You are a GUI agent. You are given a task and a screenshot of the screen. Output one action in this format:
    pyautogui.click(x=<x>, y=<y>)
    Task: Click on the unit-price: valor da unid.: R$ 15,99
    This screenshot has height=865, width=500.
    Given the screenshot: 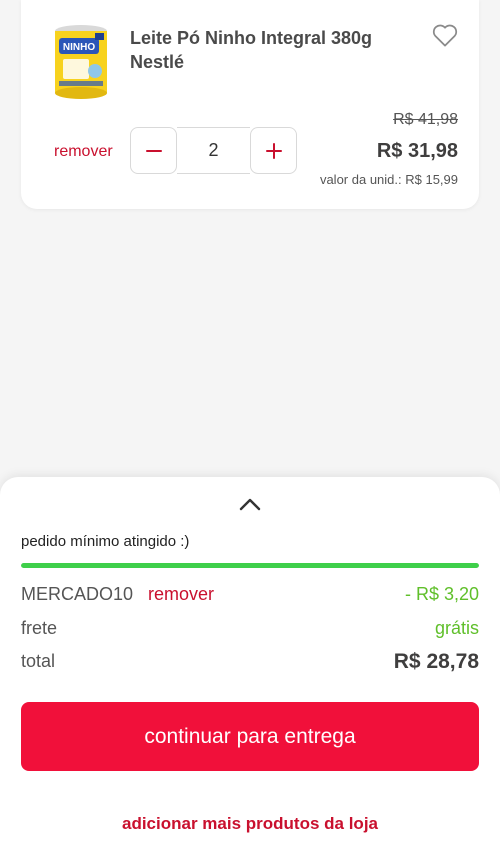 What is the action you would take?
    pyautogui.click(x=388, y=179)
    